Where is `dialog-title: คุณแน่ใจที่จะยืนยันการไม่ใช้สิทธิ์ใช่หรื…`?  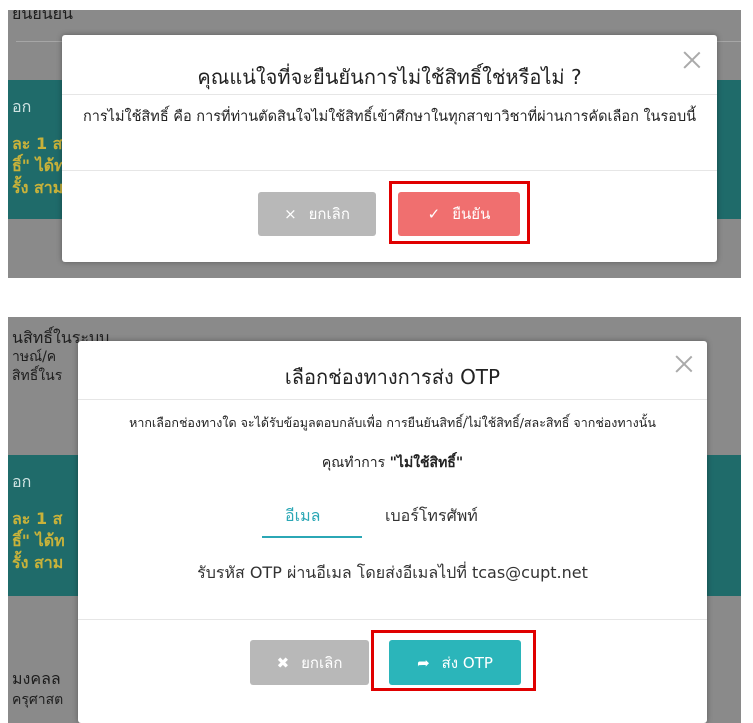 dialog-title: คุณแน่ใจที่จะยืนยันการไม่ใช้สิทธิ์ใช่หรื… is located at coordinates (389, 77).